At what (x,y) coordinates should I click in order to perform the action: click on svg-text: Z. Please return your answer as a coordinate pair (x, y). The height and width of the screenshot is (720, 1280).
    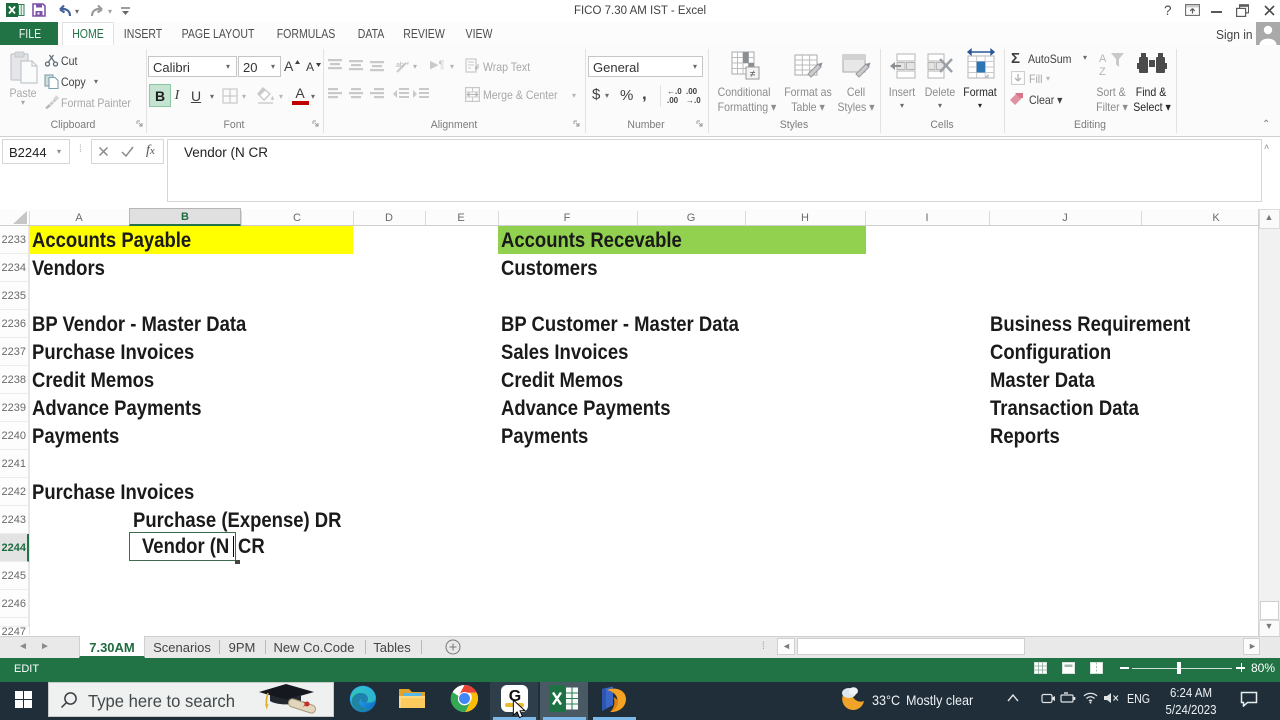
    Looking at the image, I should click on (1102, 71).